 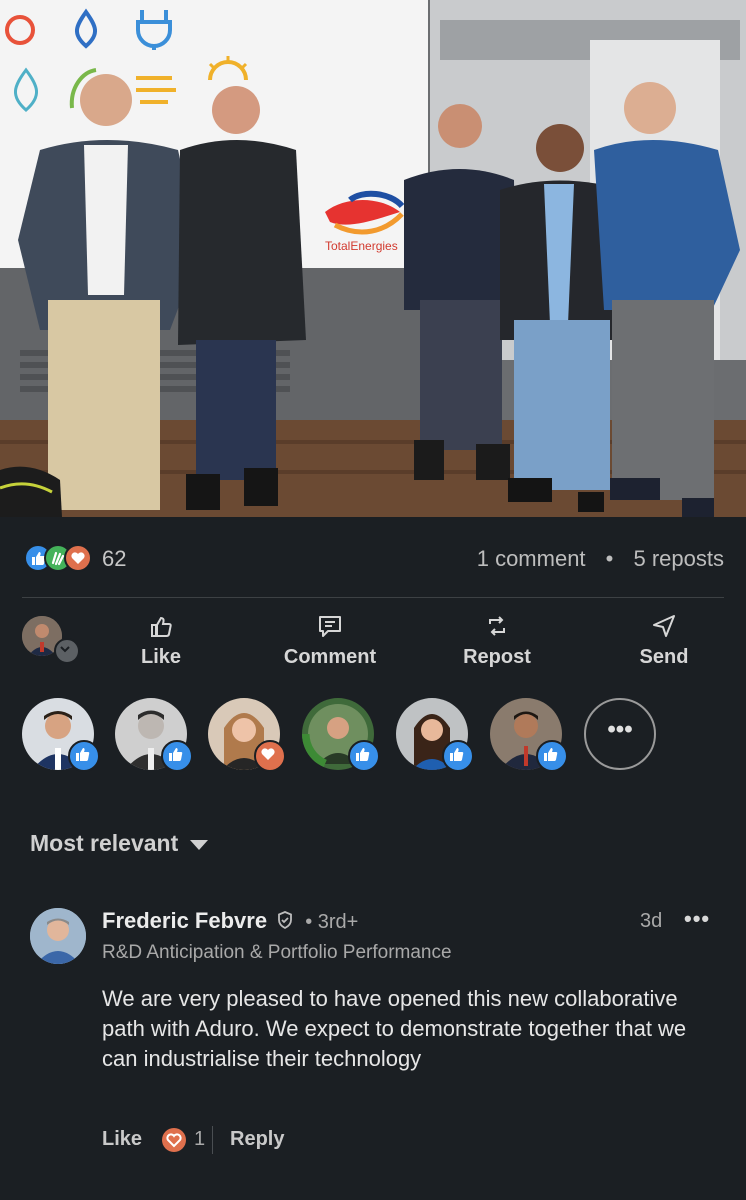 What do you see at coordinates (212, 1140) in the screenshot?
I see `divider` at bounding box center [212, 1140].